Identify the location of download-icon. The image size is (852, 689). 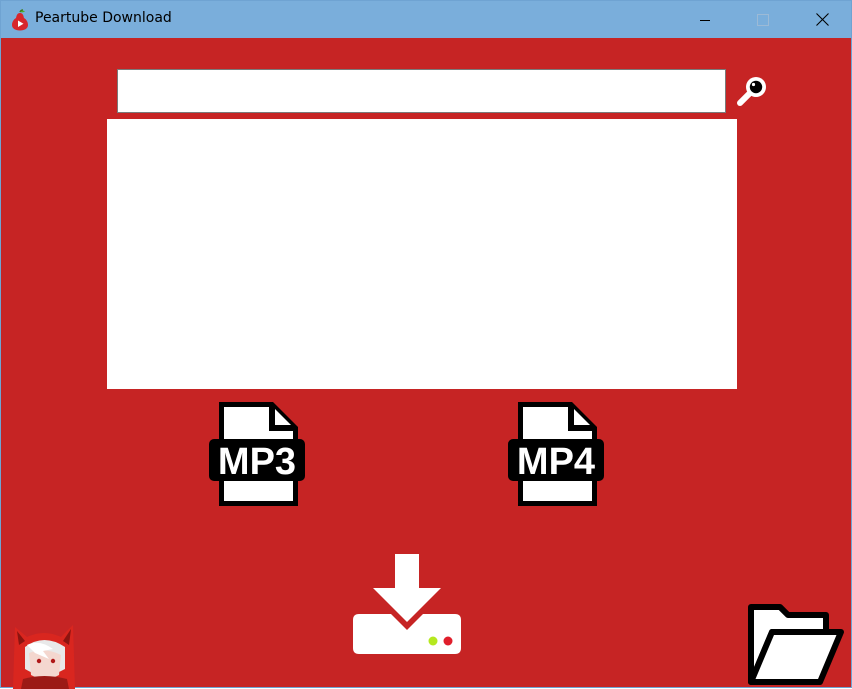
(407, 604).